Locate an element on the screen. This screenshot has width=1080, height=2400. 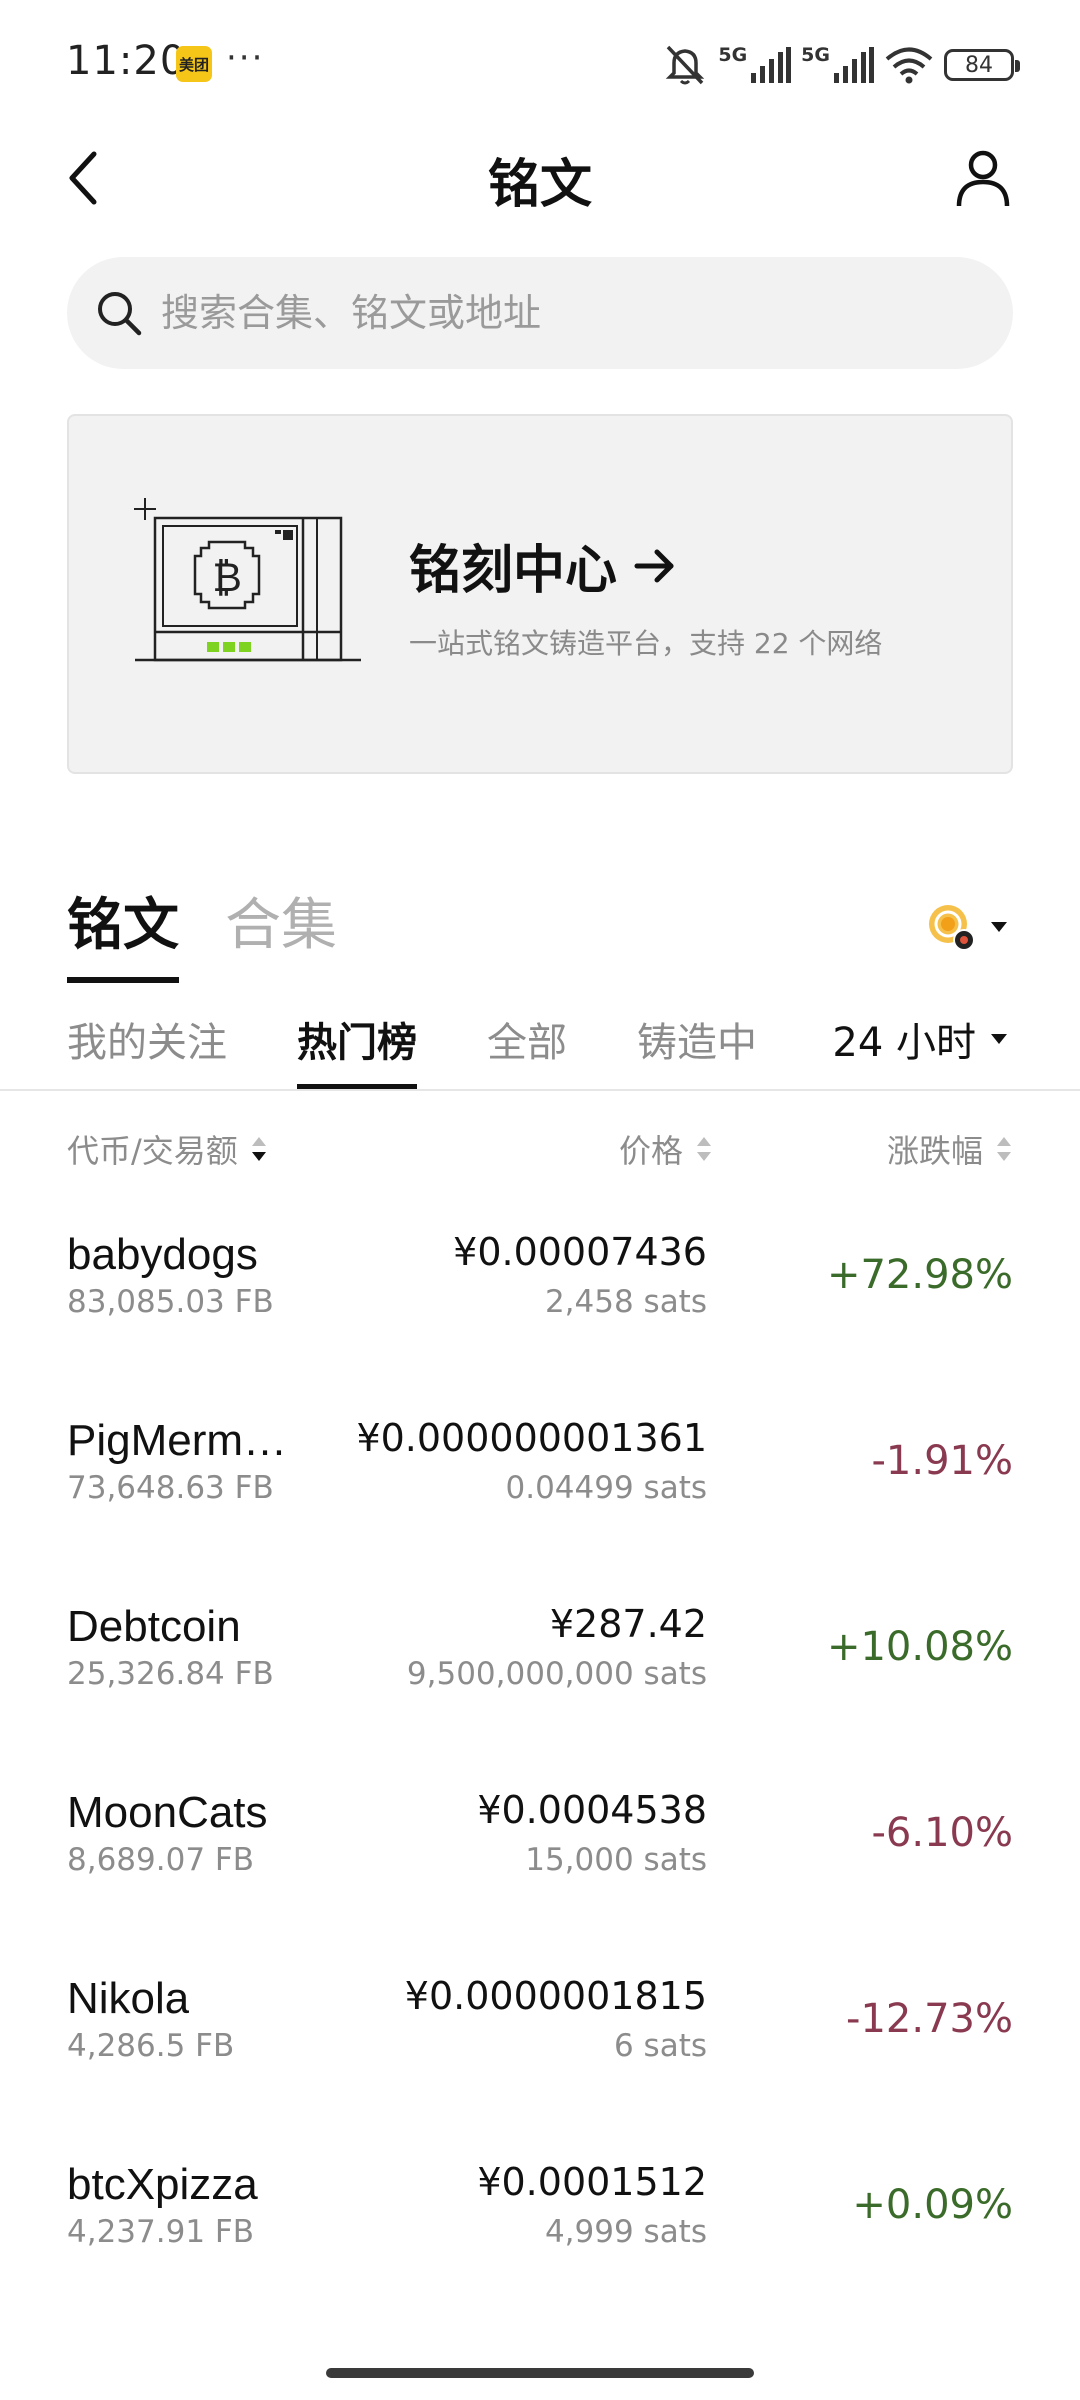
inscription-center-banner: ₿ 铭刻中心 一站式铭文铸造平台，支持 22 个网络 is located at coordinates (540, 594).